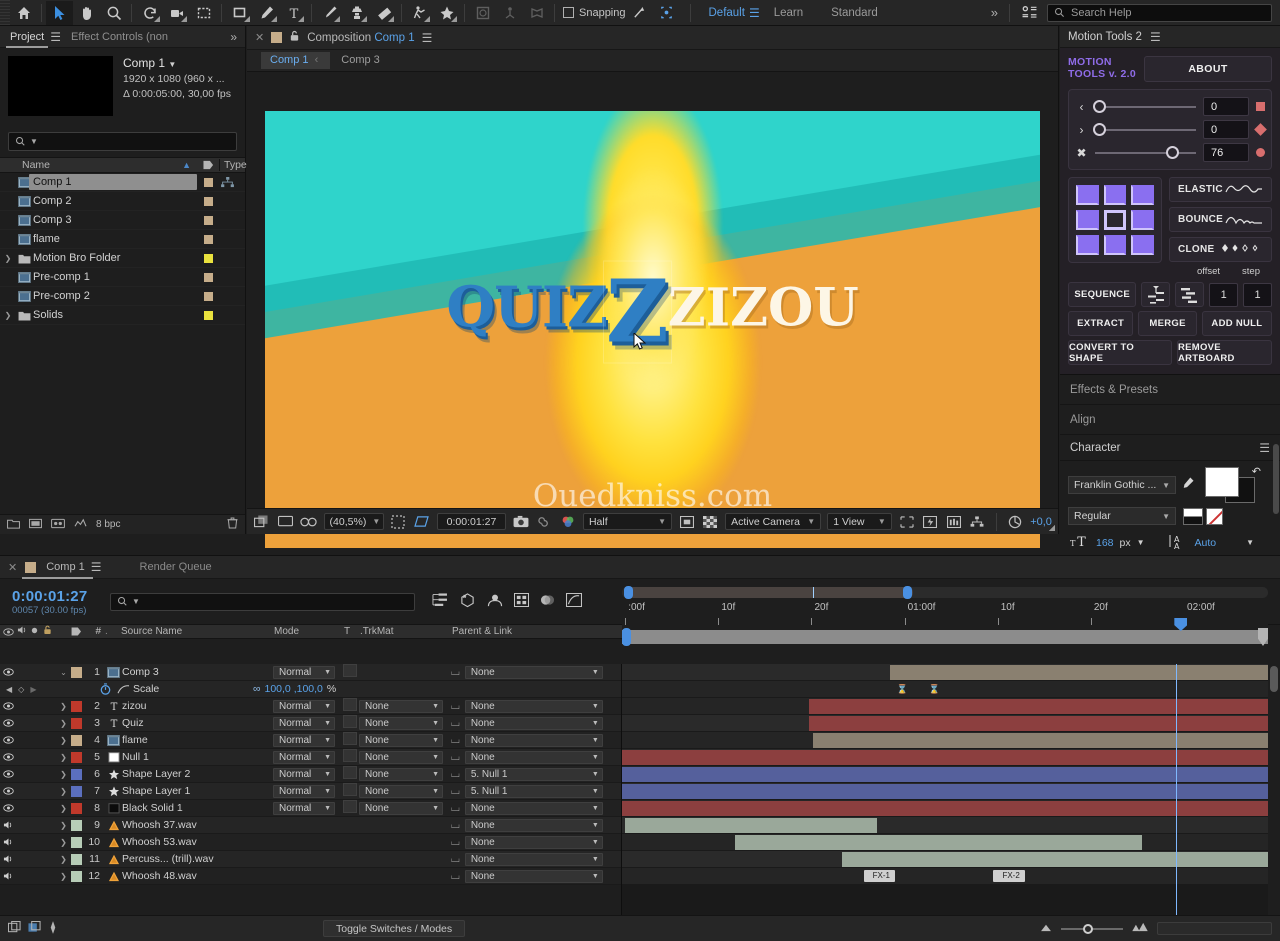 The width and height of the screenshot is (1280, 941). I want to click on snap-to-anchor-icon, so click(639, 13).